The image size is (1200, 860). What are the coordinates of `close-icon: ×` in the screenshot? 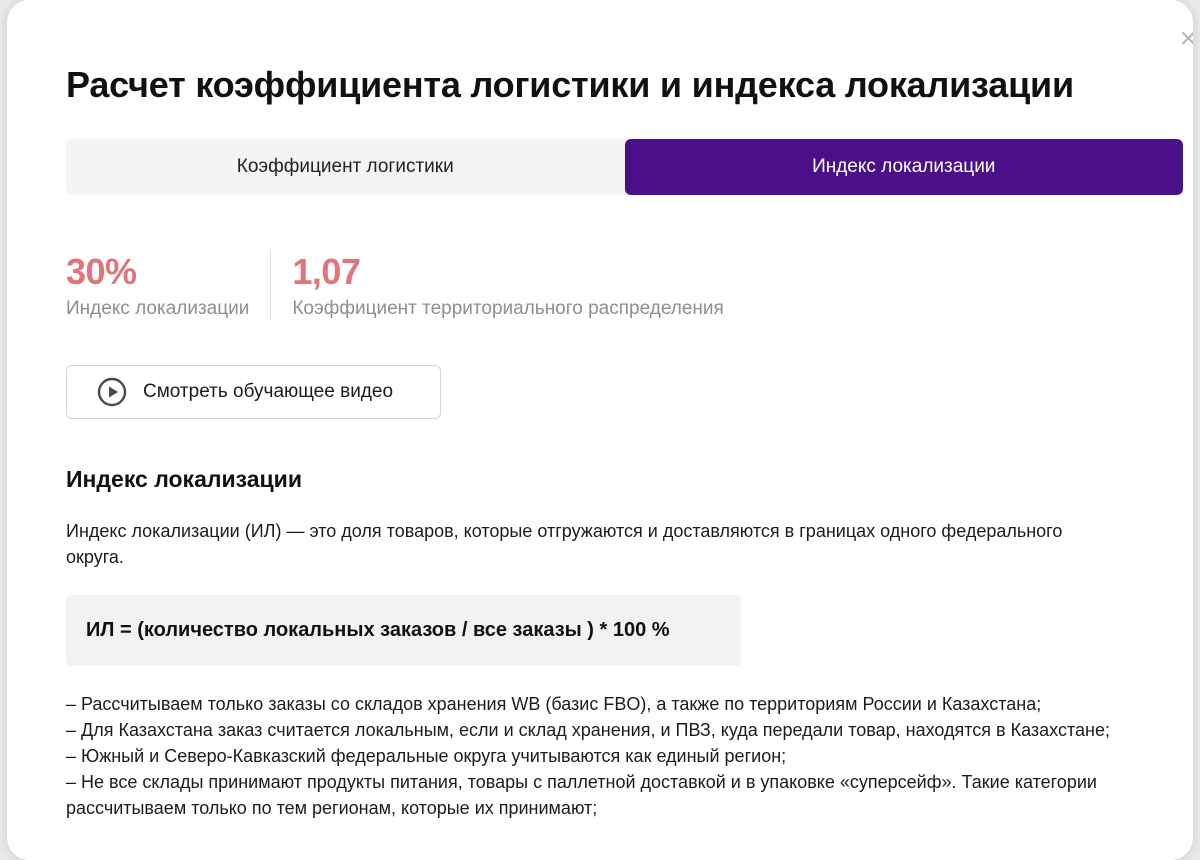 It's located at (1186, 39).